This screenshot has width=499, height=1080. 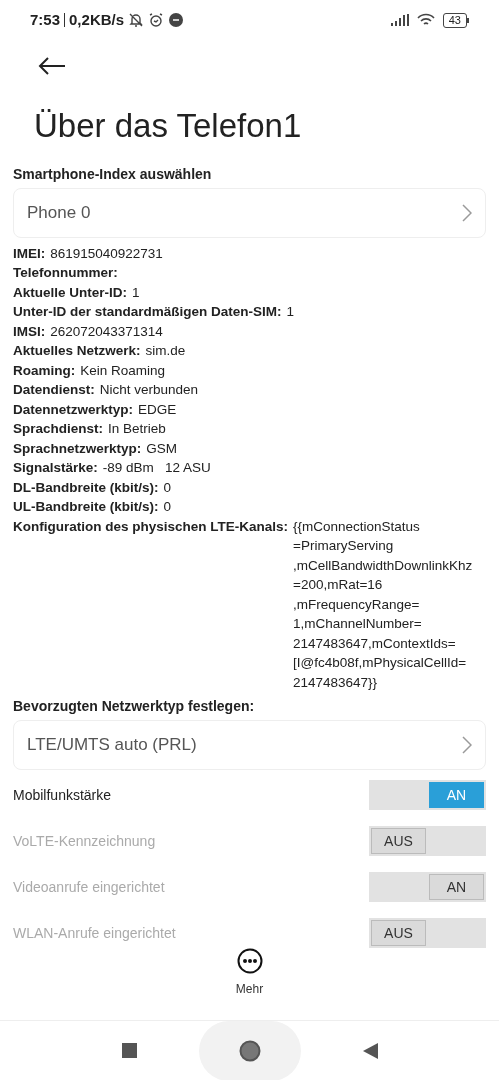 I want to click on info-label: Unter-ID der standardmäßigen Daten-SIM:, so click(x=147, y=312).